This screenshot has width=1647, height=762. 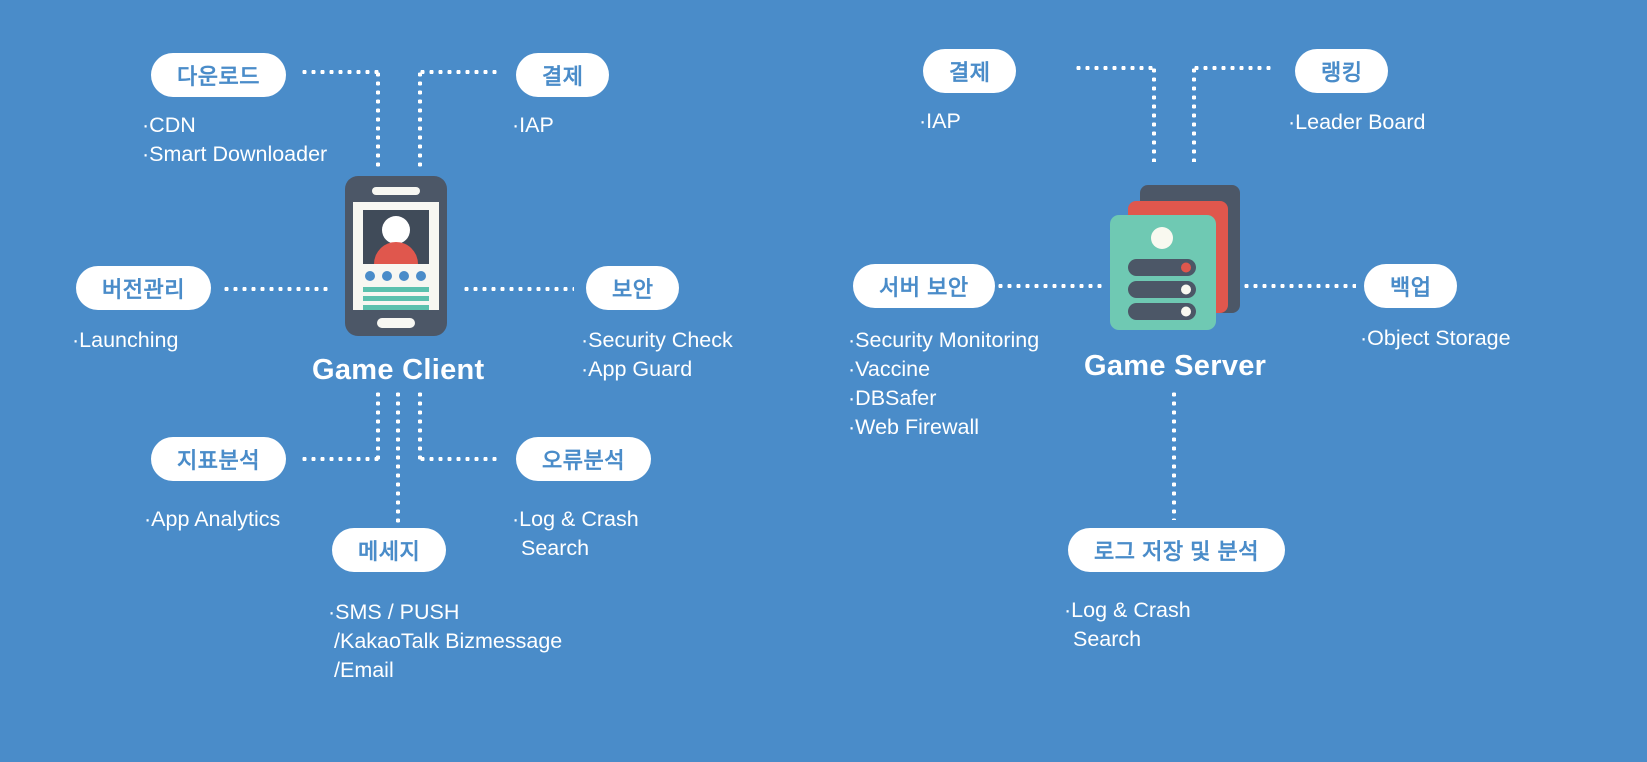 I want to click on bullet-line: ·Web Firewall, so click(x=914, y=427).